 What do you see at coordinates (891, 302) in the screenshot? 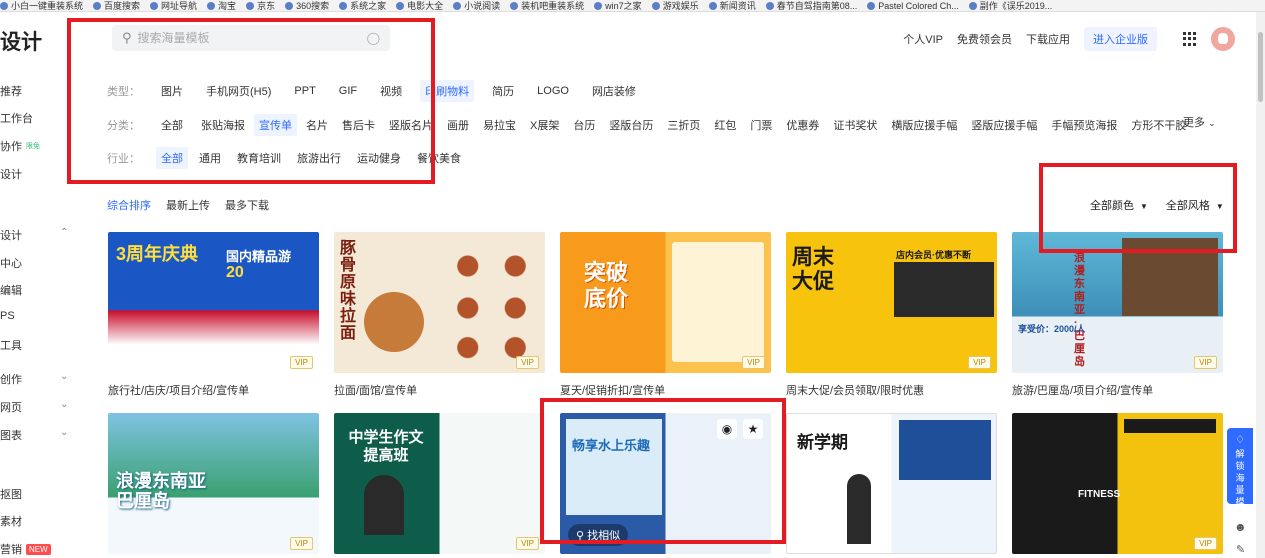
I see `template-thumbnail: 周末大促 店内会员·优惠不断 VIP` at bounding box center [891, 302].